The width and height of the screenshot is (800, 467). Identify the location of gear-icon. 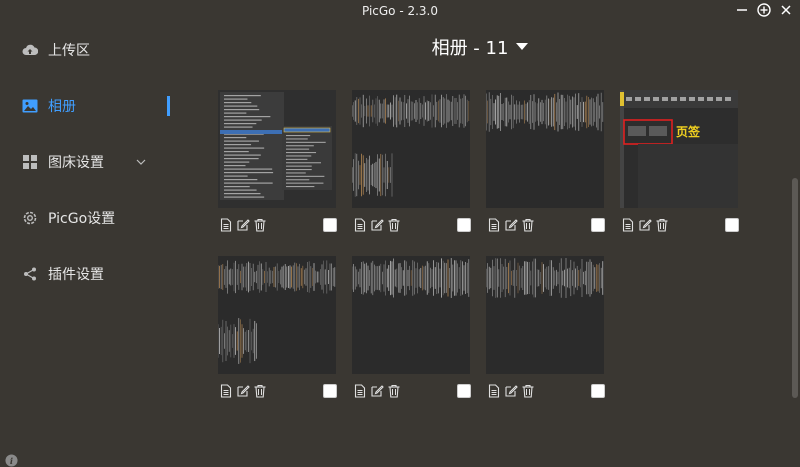
(30, 218).